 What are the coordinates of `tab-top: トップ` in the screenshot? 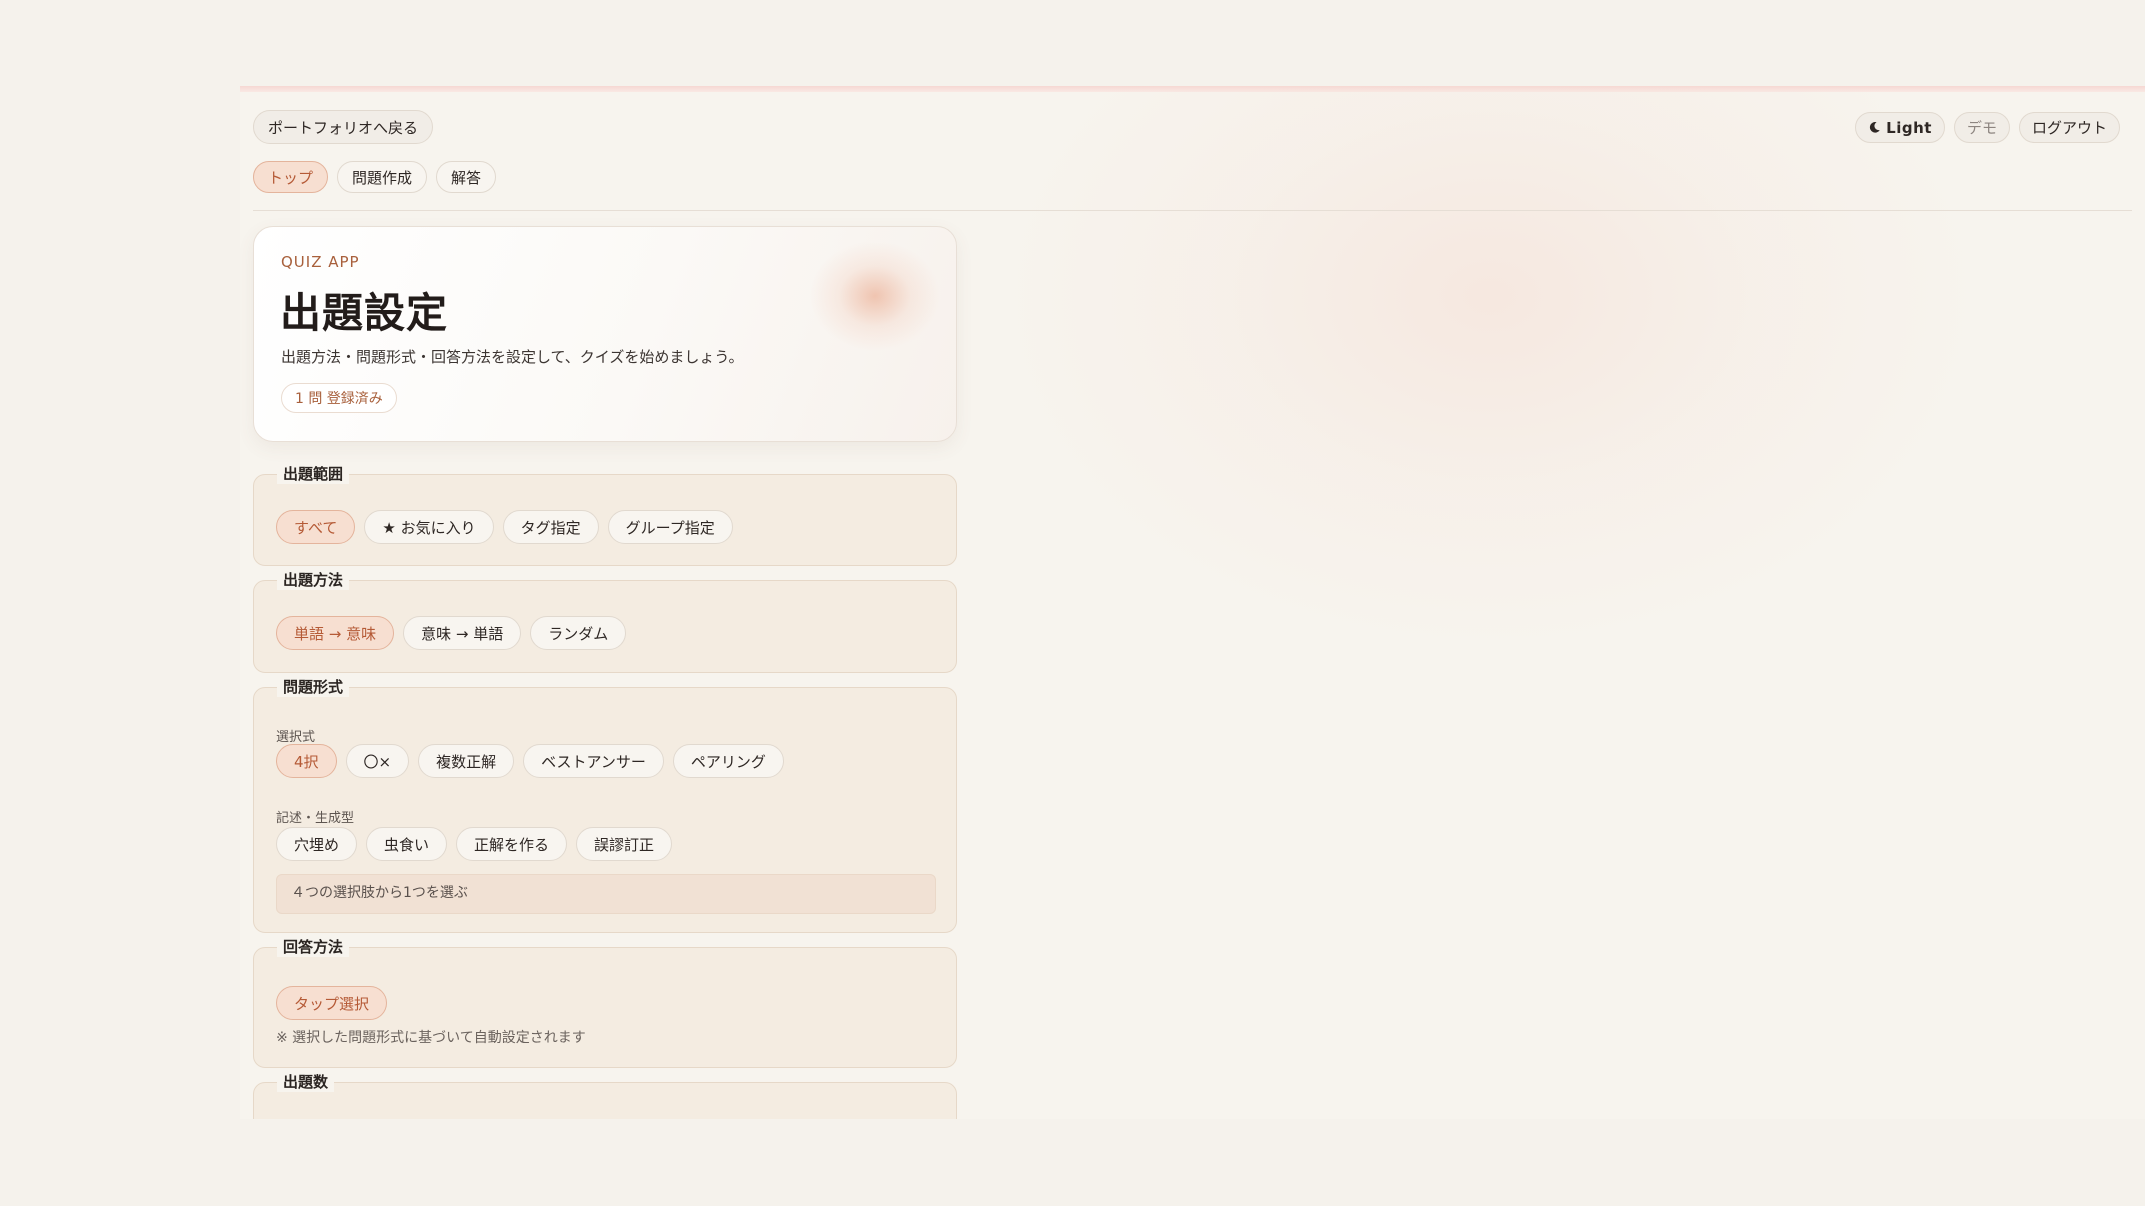 It's located at (291, 177).